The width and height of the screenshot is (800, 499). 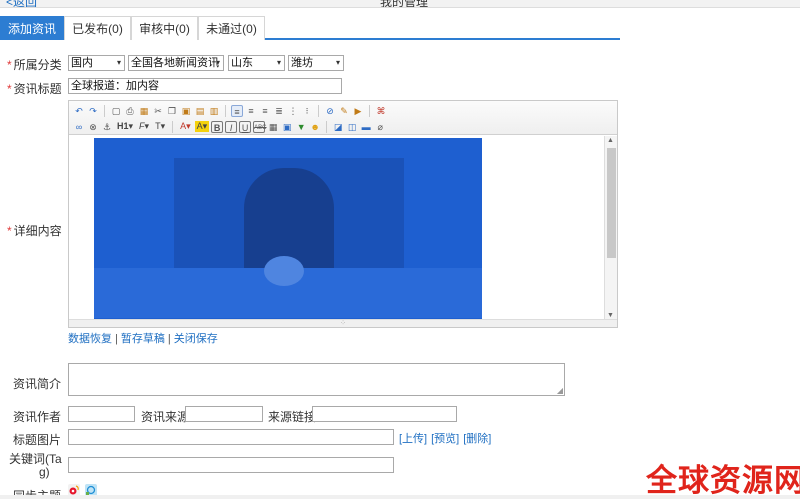 What do you see at coordinates (265, 111) in the screenshot?
I see `align-right-icon: ≡` at bounding box center [265, 111].